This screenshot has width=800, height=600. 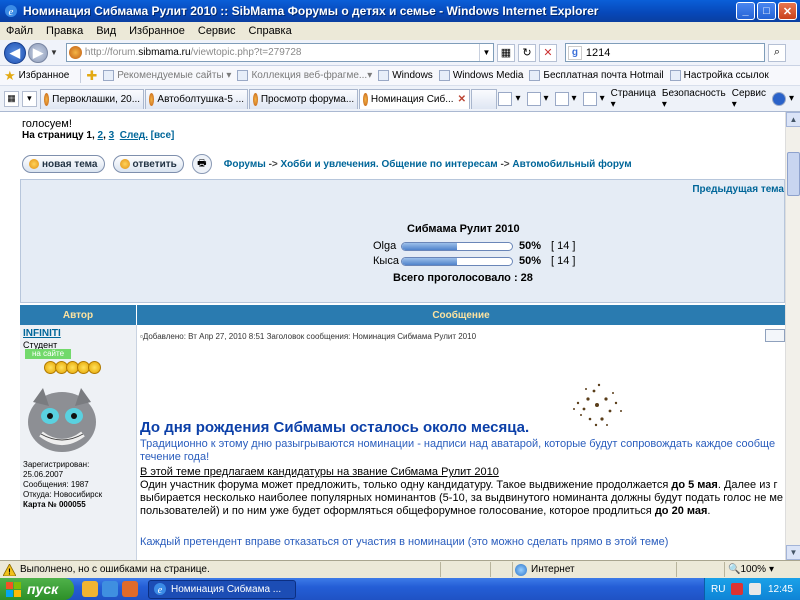 What do you see at coordinates (749, 99) in the screenshot?
I see `tools-menu: Сервис ▾` at bounding box center [749, 99].